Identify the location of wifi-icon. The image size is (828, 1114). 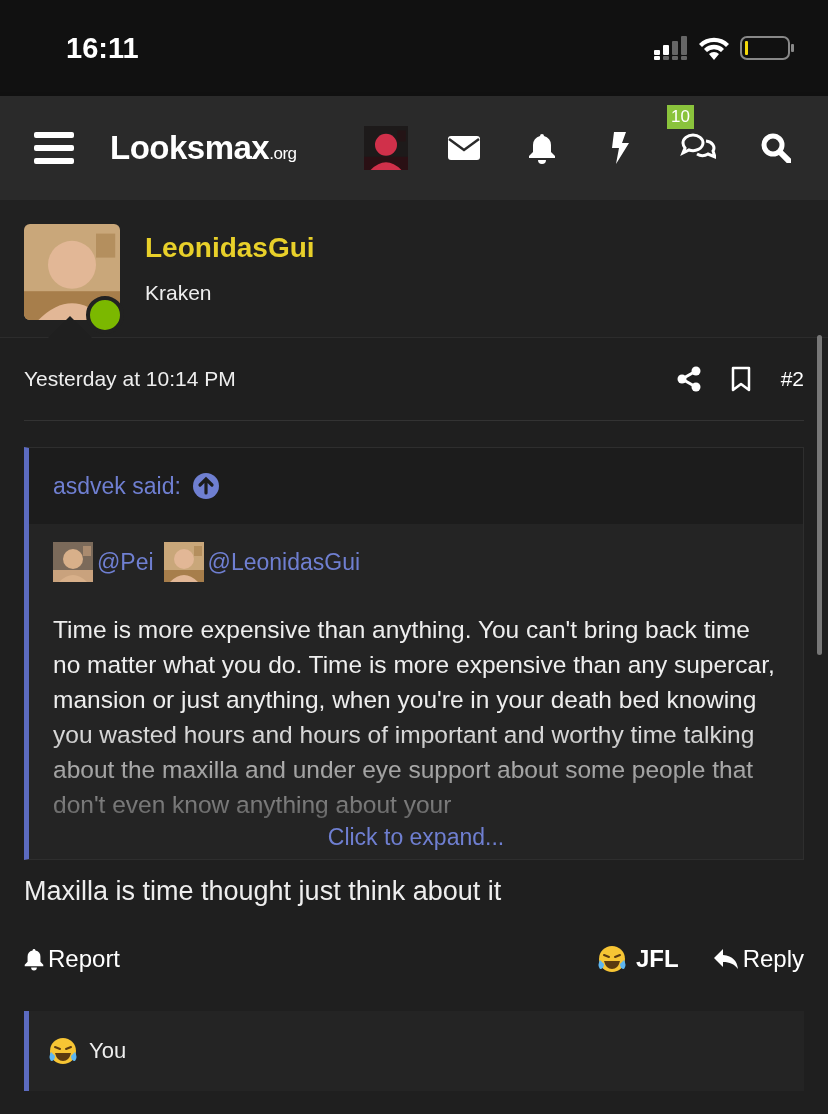
(714, 48).